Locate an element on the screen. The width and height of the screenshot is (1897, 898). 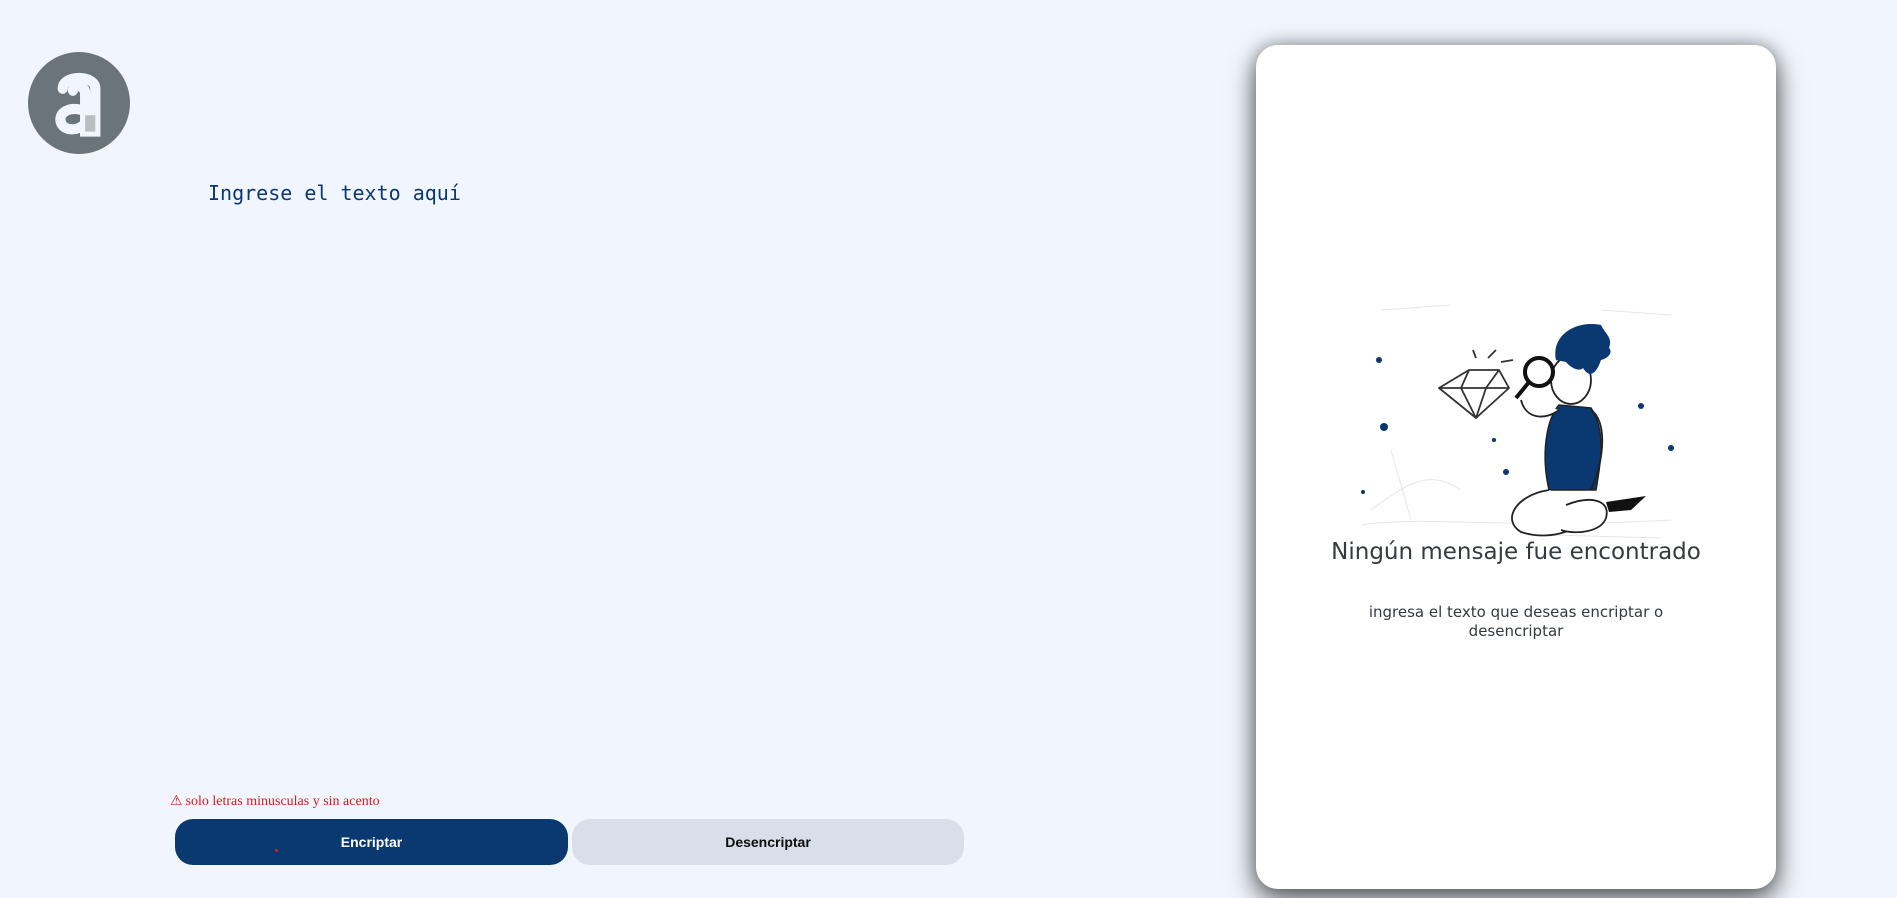
warning-message: ⚠ solo letras minusculas y sin acento is located at coordinates (275, 802).